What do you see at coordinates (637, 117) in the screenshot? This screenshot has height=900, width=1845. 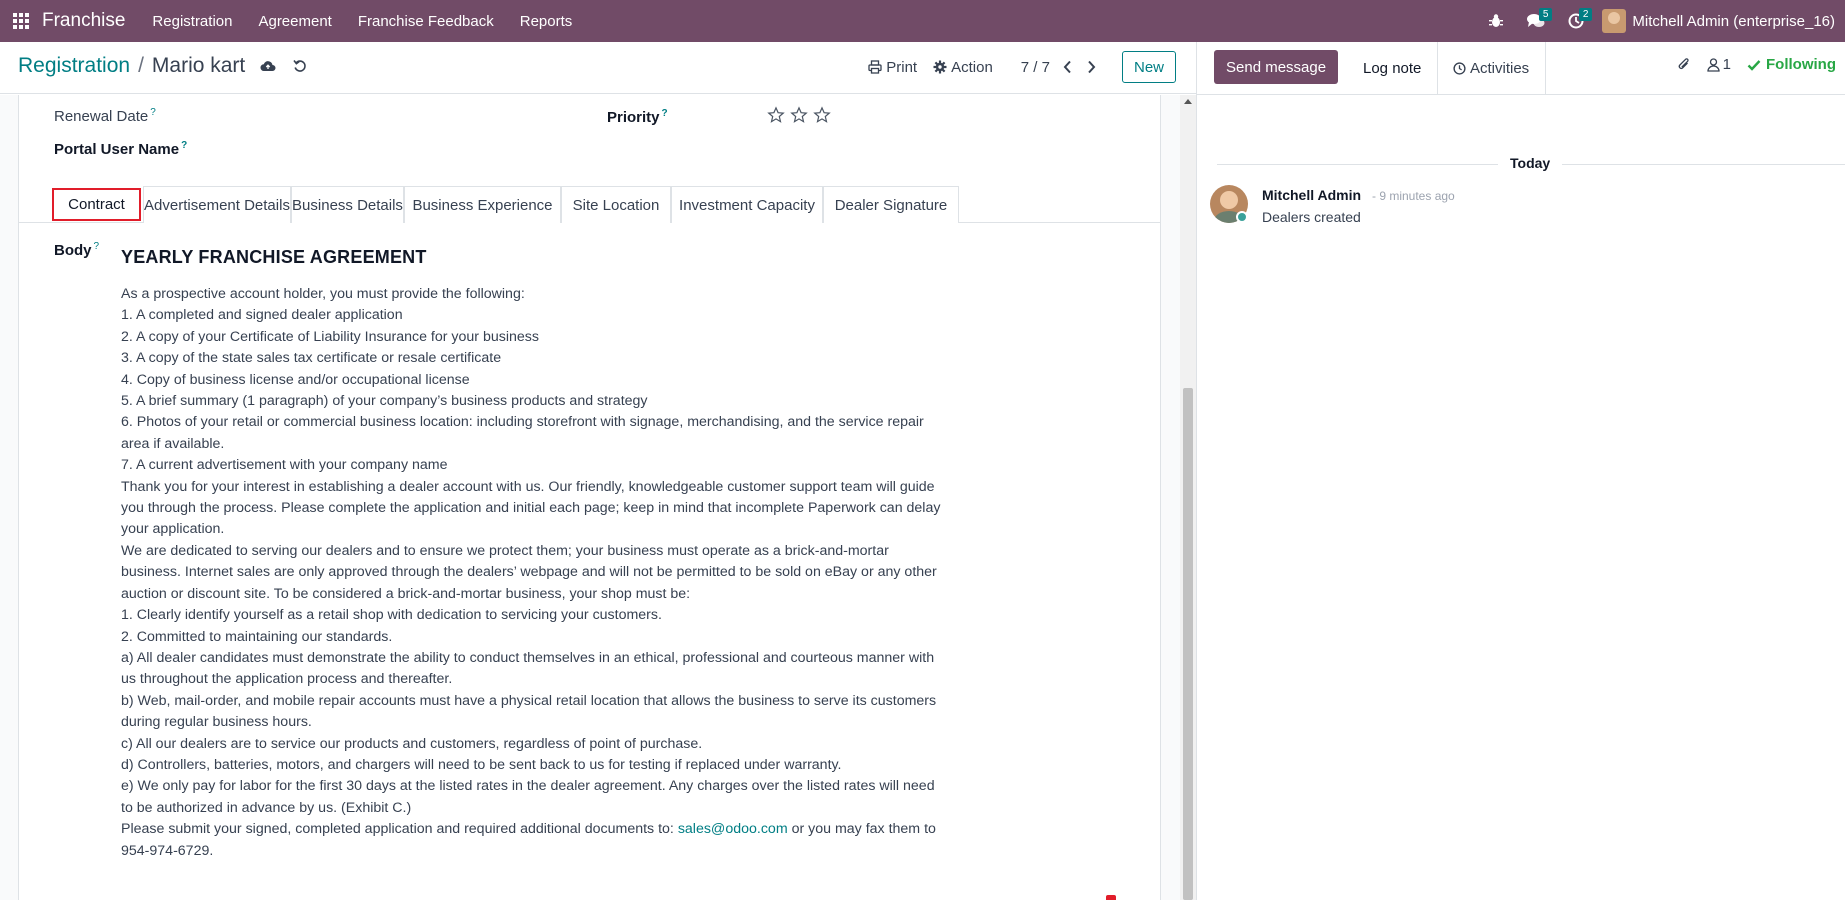 I see `priority-label: Priority?` at bounding box center [637, 117].